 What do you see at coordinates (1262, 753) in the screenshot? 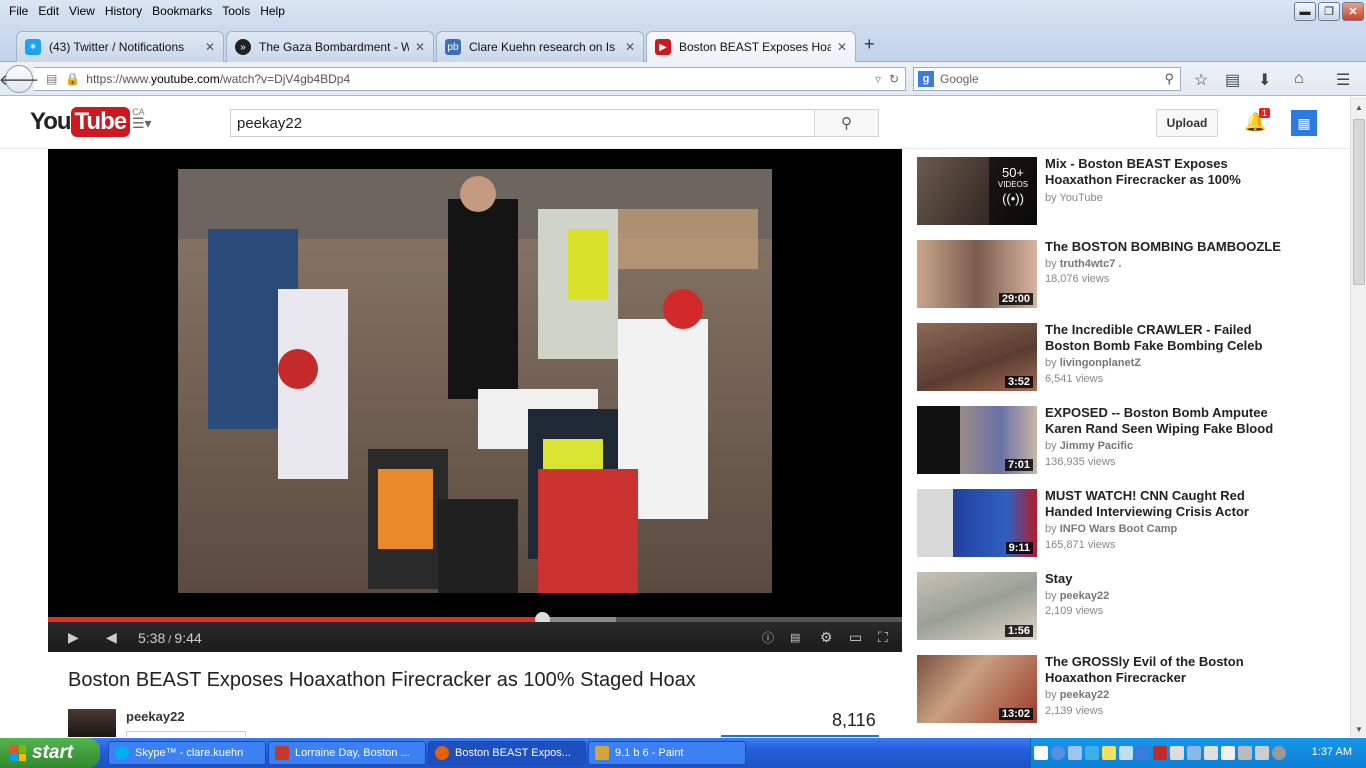
I see `volume-icon` at bounding box center [1262, 753].